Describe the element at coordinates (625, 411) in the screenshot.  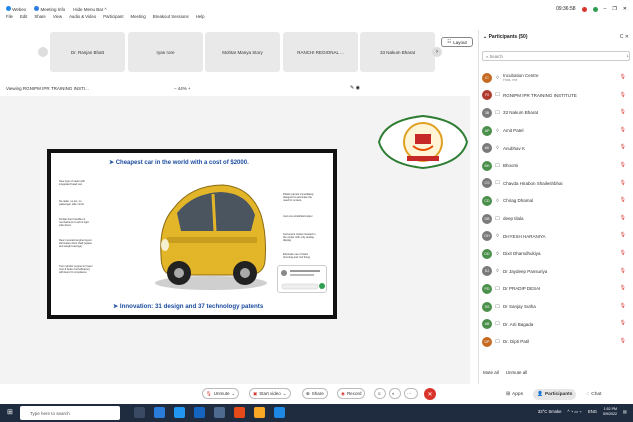
I see `notification-icon: ▤` at that location.